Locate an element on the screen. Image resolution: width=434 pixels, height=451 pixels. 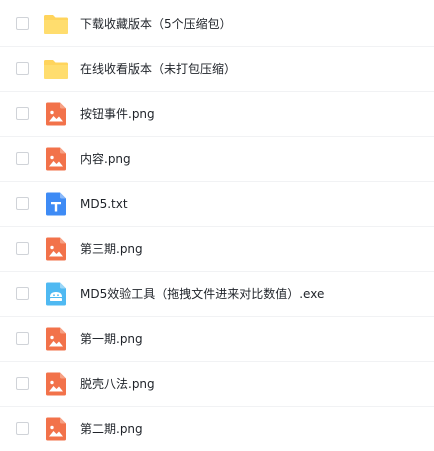
file-row-text: MD5.txt is located at coordinates (217, 204).